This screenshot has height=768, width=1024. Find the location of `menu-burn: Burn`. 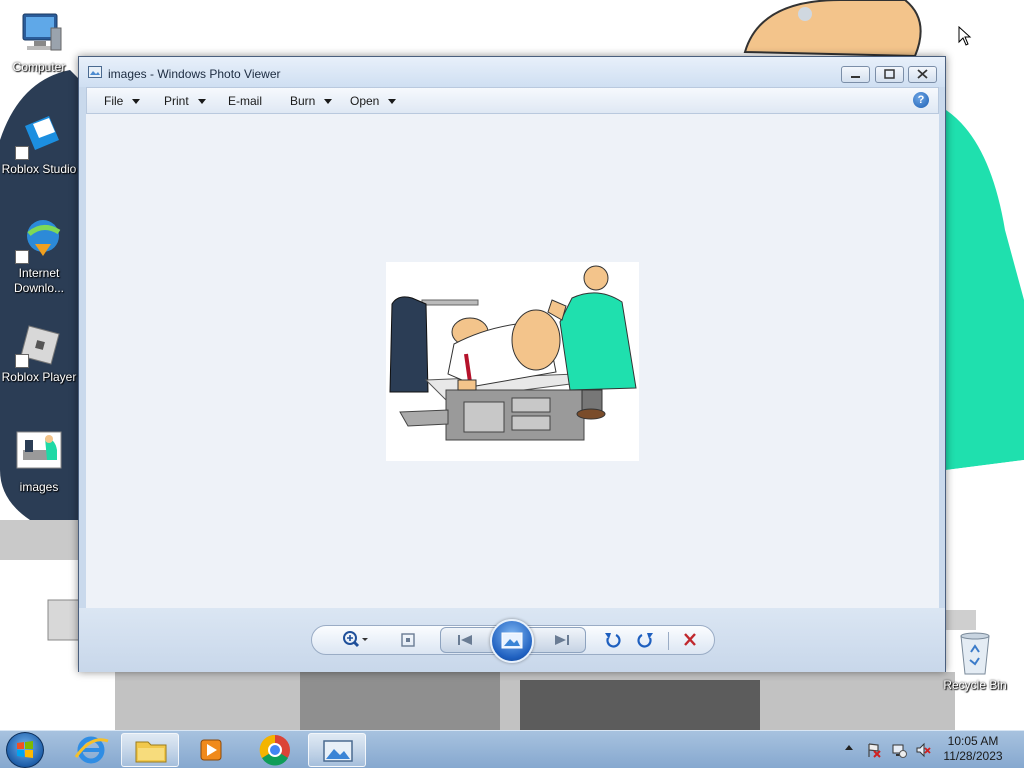

menu-burn: Burn is located at coordinates (311, 101).